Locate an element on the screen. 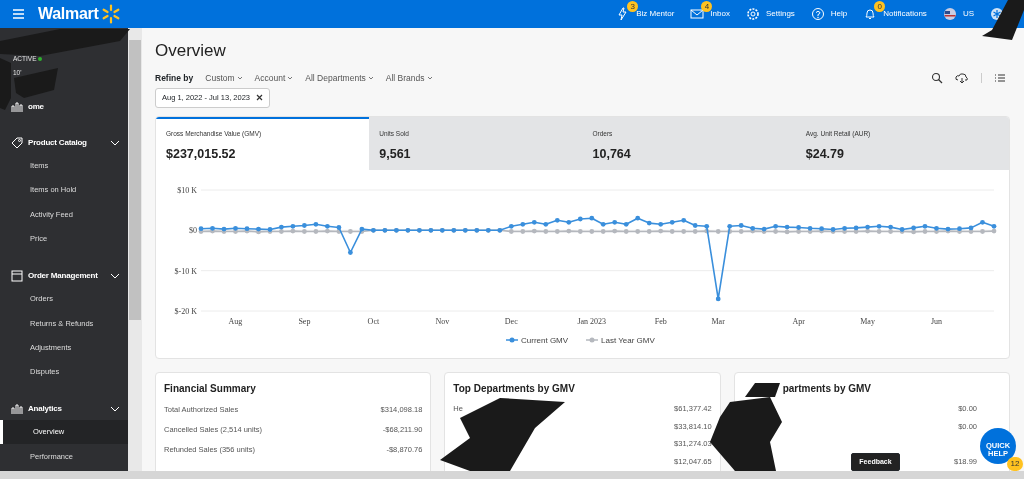 Image resolution: width=1024 pixels, height=479 pixels. help-icon is located at coordinates (817, 14).